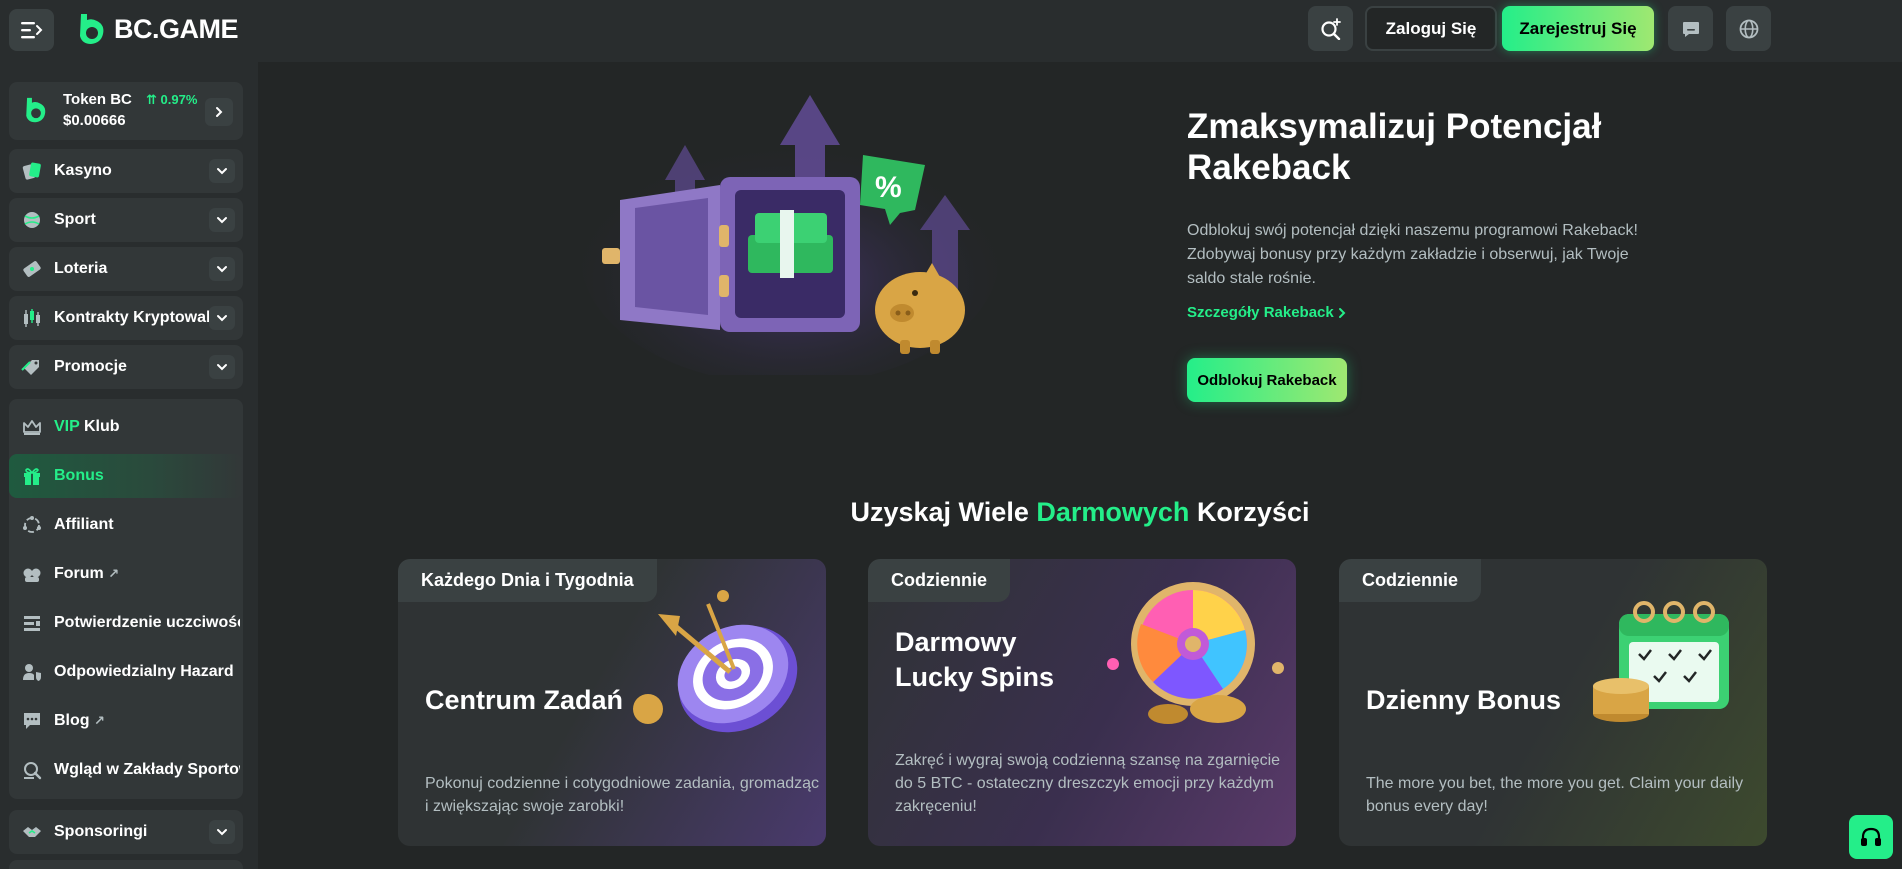 The height and width of the screenshot is (869, 1902). I want to click on bc-token-icon, so click(36, 110).